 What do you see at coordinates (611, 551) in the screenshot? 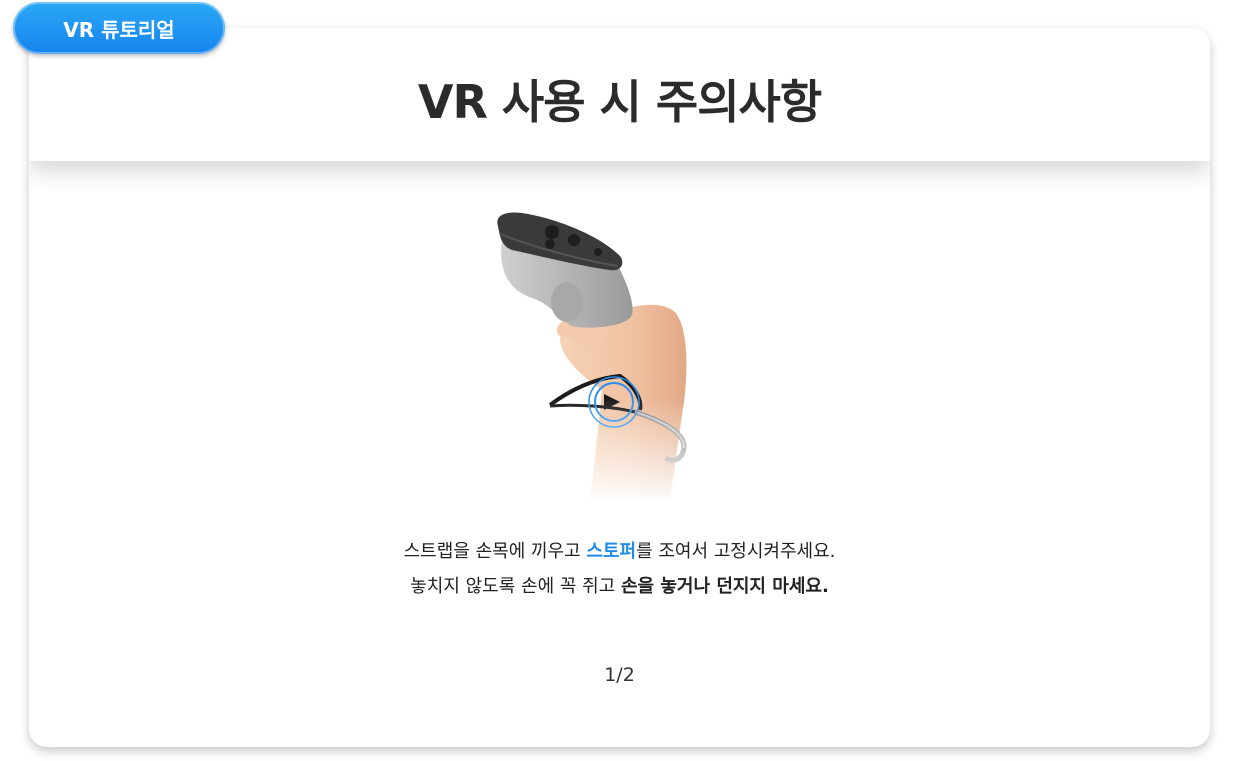
I see `stopper-highlight: 스토퍼` at bounding box center [611, 551].